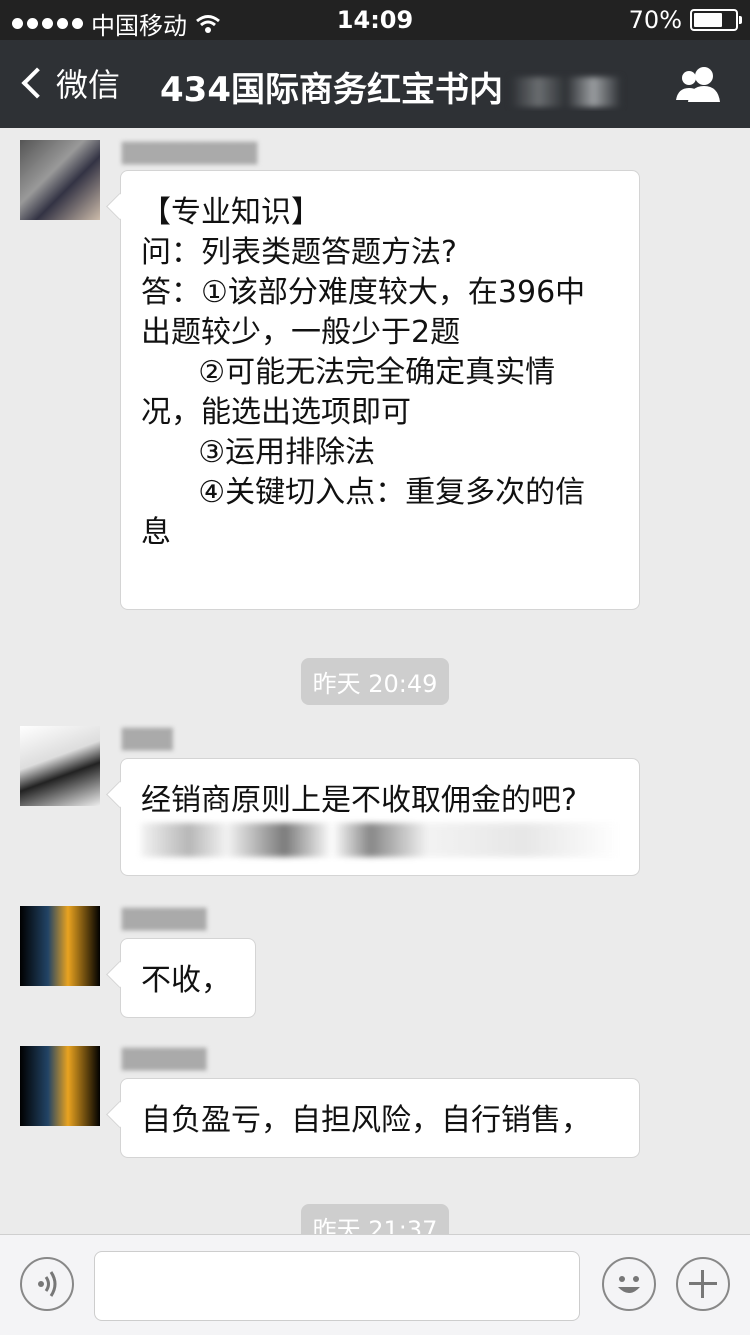 The height and width of the screenshot is (1335, 750). I want to click on emoji-button, so click(629, 1284).